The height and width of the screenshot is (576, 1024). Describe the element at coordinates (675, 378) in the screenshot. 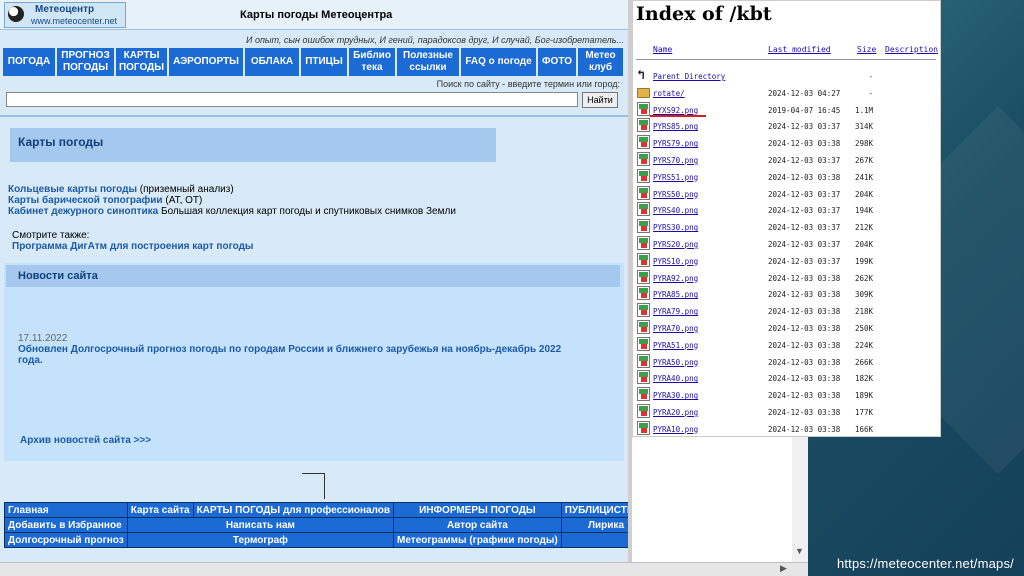

I see `file-name-link: PYRA40.png` at that location.